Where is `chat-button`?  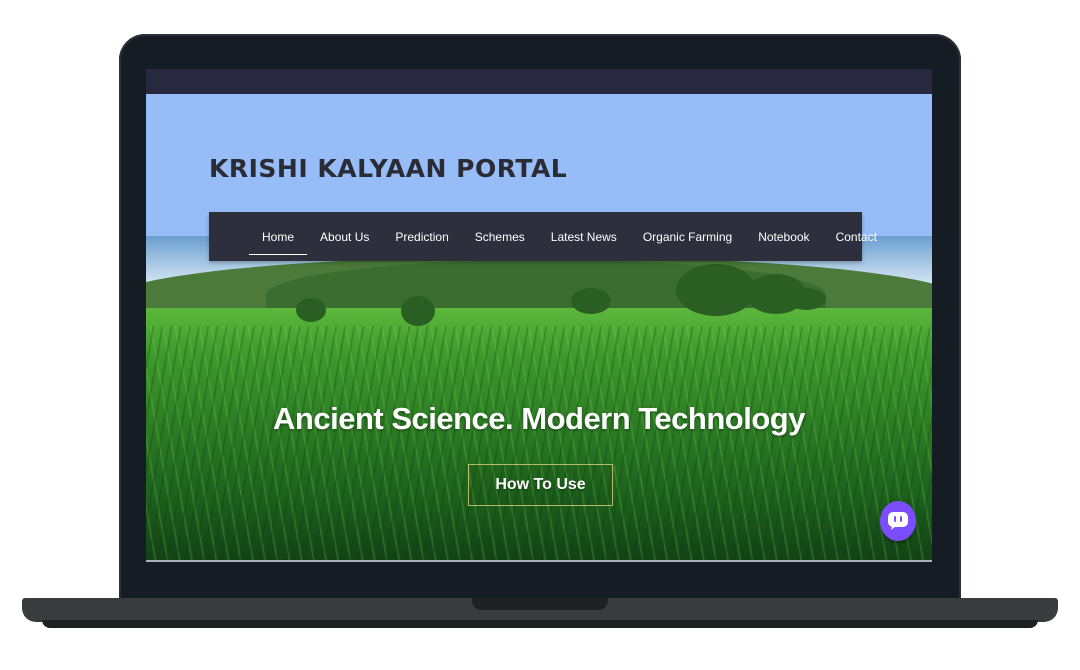 chat-button is located at coordinates (898, 521).